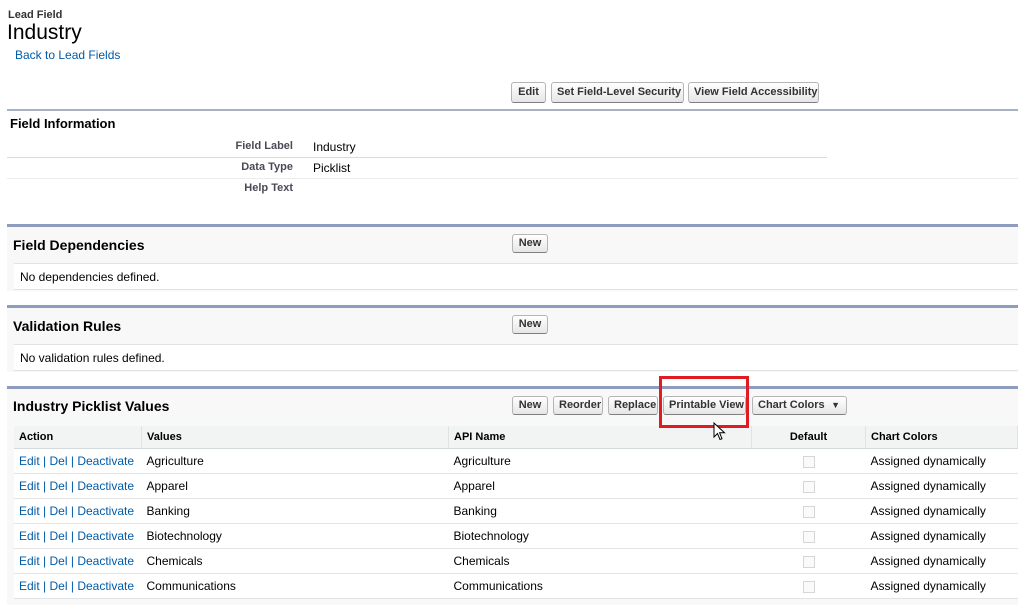 The height and width of the screenshot is (605, 1018). Describe the element at coordinates (63, 123) in the screenshot. I see `field-information-title: Field Information` at that location.